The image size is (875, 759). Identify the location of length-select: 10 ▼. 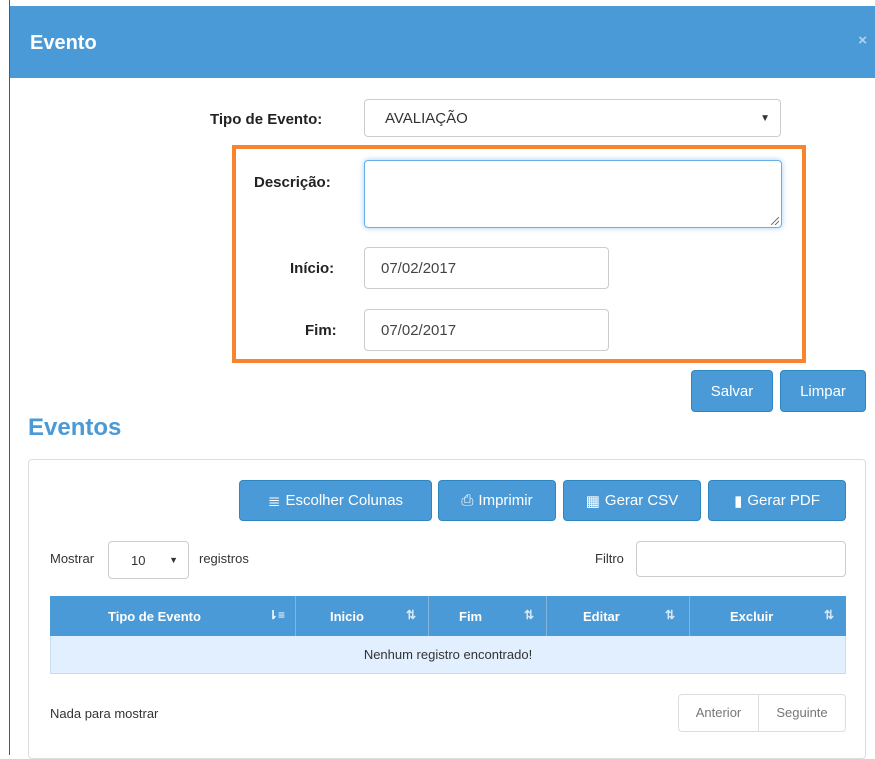
(148, 560).